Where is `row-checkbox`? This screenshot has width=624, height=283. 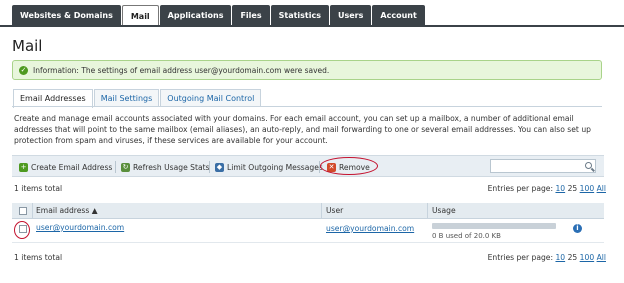 row-checkbox is located at coordinates (23, 229).